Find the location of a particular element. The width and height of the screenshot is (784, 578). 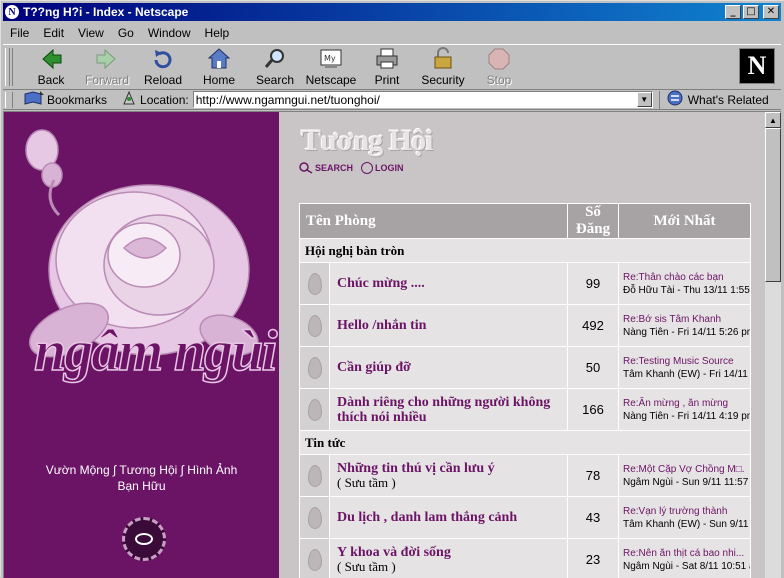

latest-post-link: Re:Ăn mừng , ăn mừng is located at coordinates (684, 403).